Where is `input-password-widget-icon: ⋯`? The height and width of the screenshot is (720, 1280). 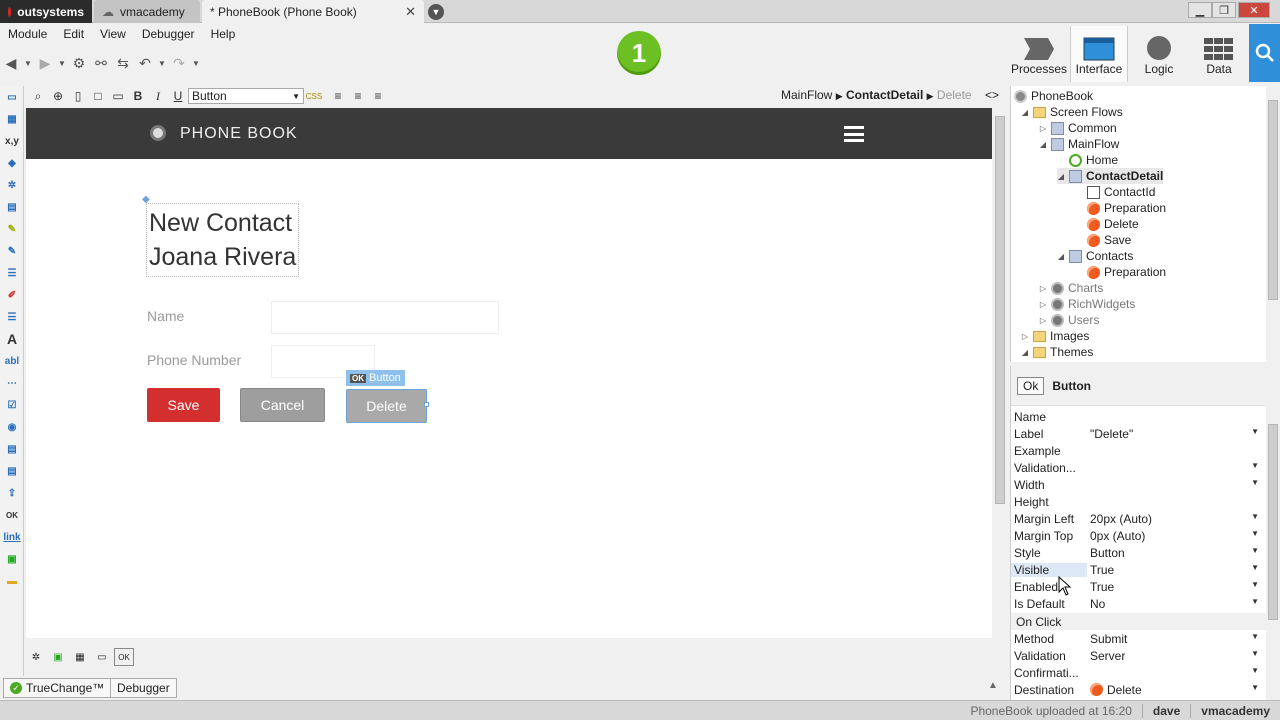 input-password-widget-icon: ⋯ is located at coordinates (12, 383).